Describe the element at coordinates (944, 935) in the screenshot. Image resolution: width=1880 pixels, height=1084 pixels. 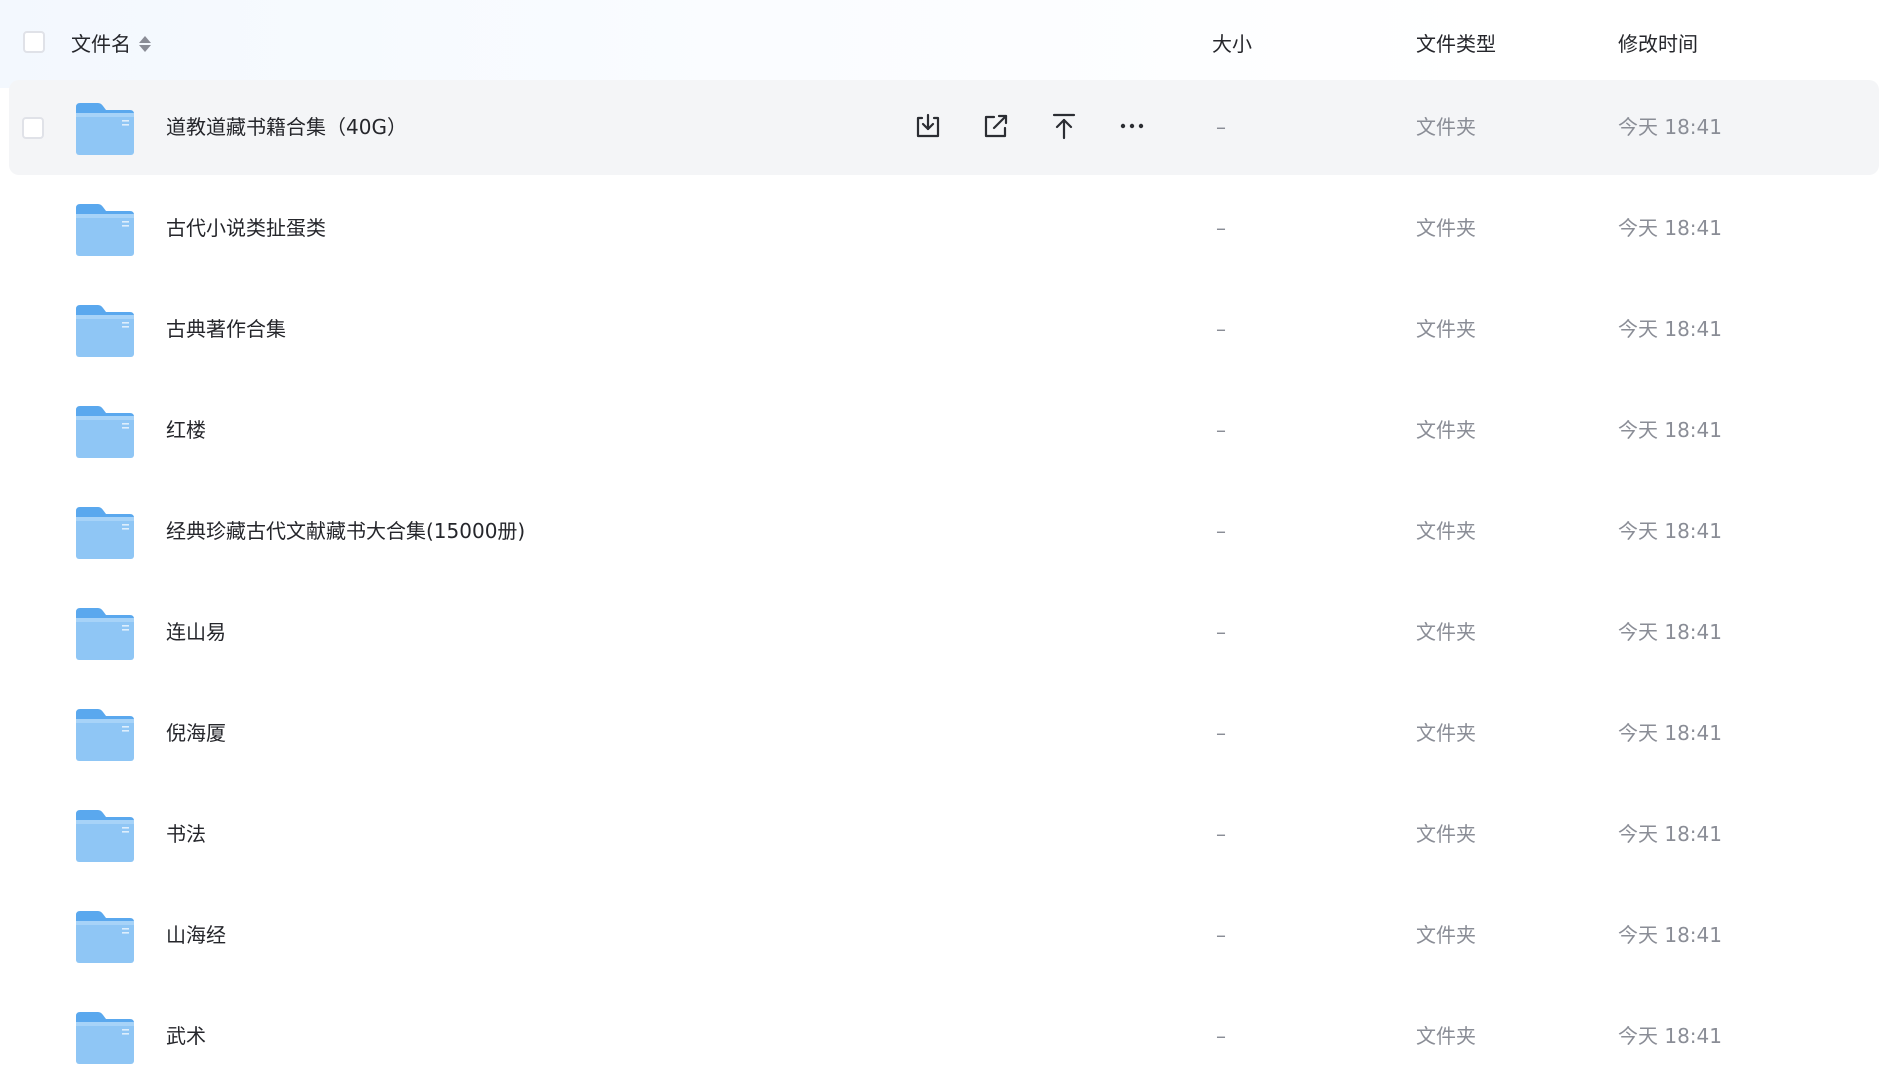
I see `file-row: 山海经 – 文件夹 今天 18:41` at that location.